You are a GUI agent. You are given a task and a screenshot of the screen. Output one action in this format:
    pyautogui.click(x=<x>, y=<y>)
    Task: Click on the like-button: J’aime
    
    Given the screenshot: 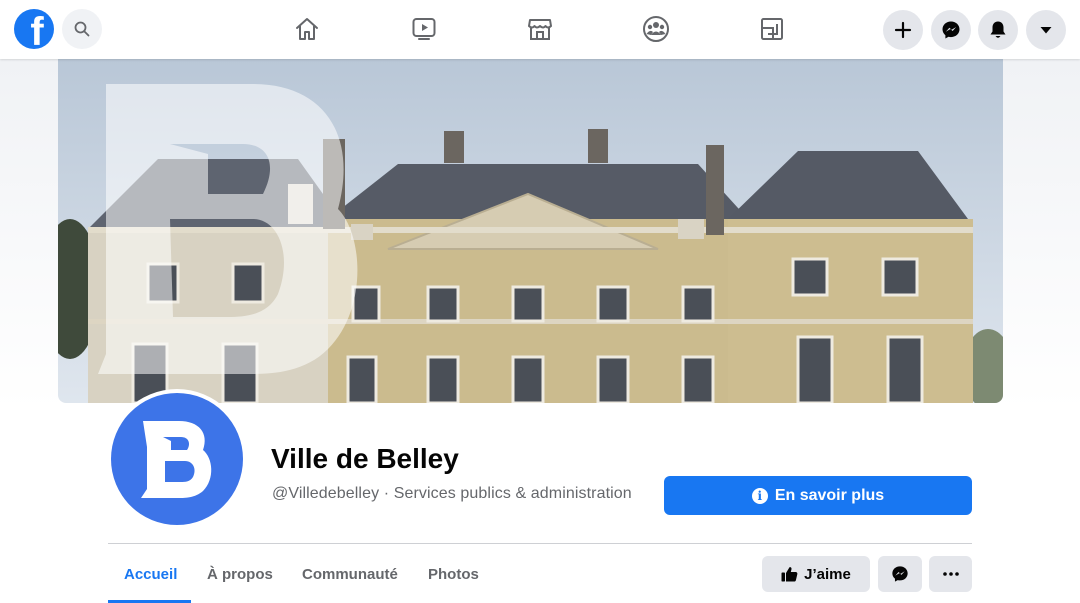 What is the action you would take?
    pyautogui.click(x=816, y=574)
    